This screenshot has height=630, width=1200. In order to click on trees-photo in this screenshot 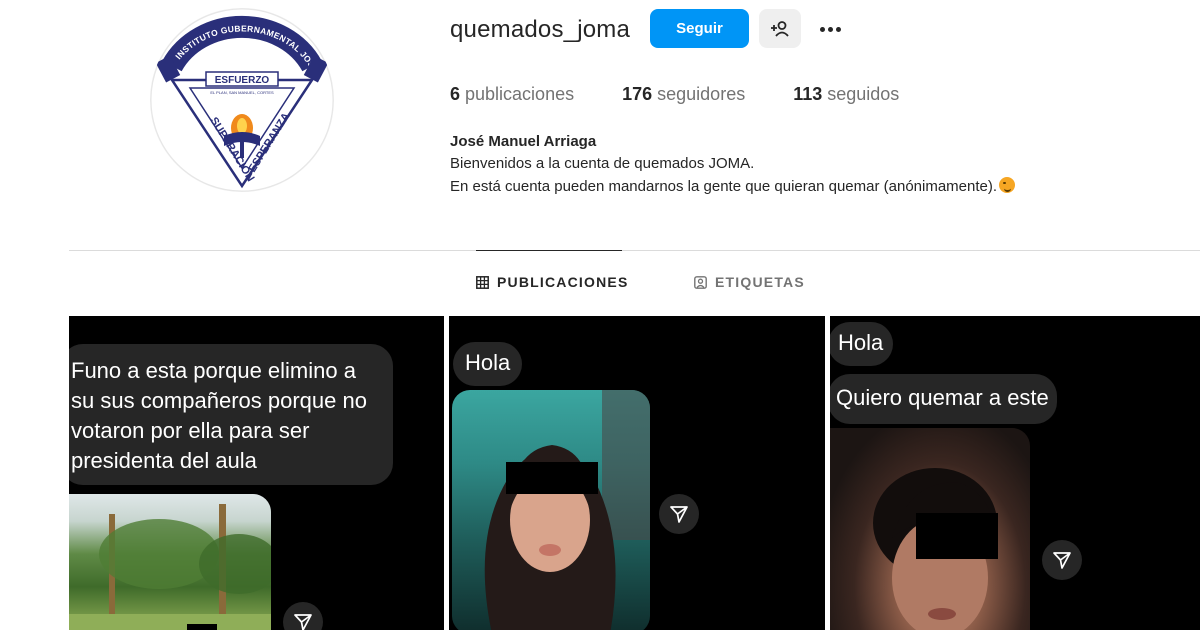, I will do `click(170, 567)`.